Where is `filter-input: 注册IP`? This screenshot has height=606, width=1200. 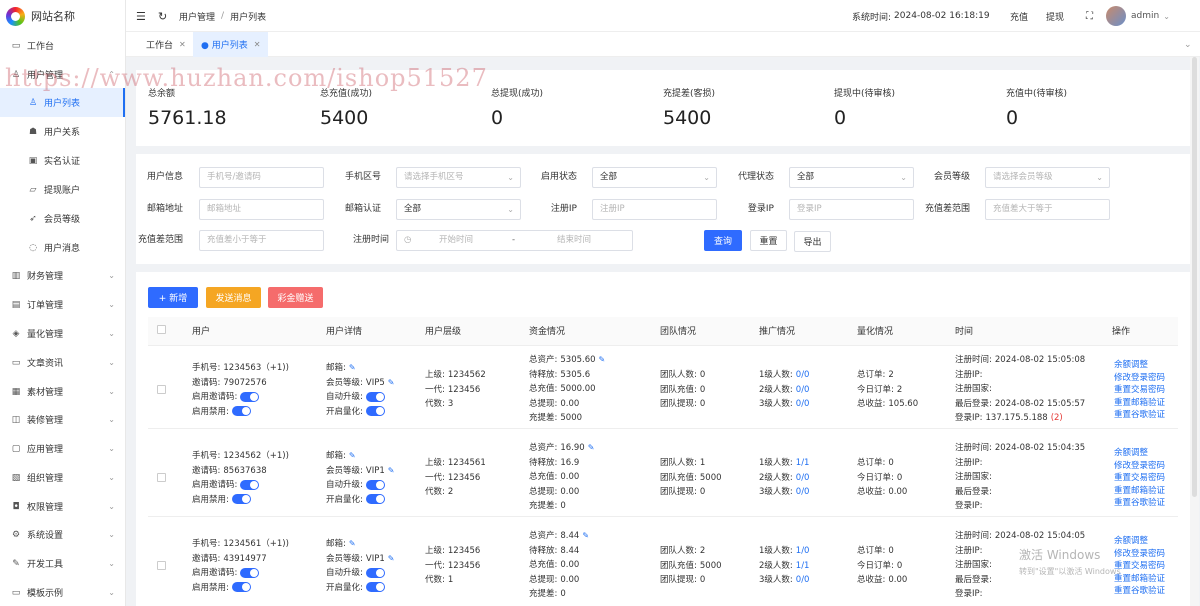
filter-input: 注册IP is located at coordinates (654, 209).